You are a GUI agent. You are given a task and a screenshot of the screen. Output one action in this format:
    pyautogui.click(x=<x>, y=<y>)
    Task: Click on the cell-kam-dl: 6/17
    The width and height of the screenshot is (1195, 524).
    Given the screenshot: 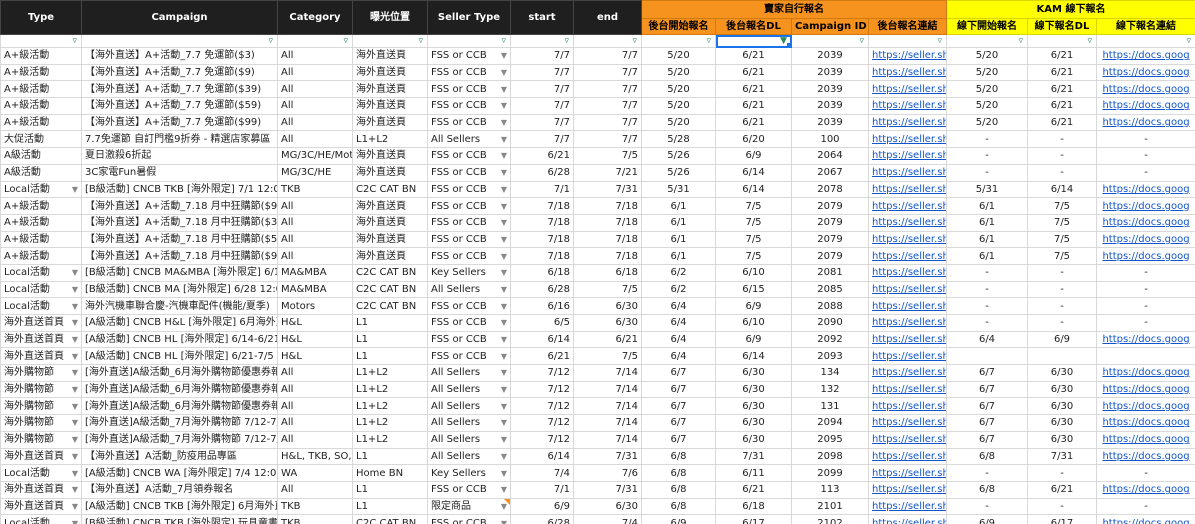 What is the action you would take?
    pyautogui.click(x=1062, y=519)
    